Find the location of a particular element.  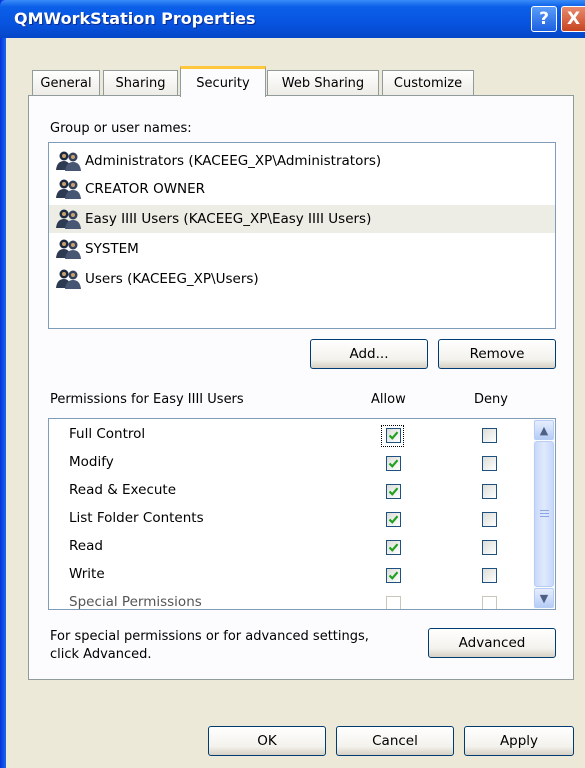

cancel-button: Cancel is located at coordinates (395, 741).